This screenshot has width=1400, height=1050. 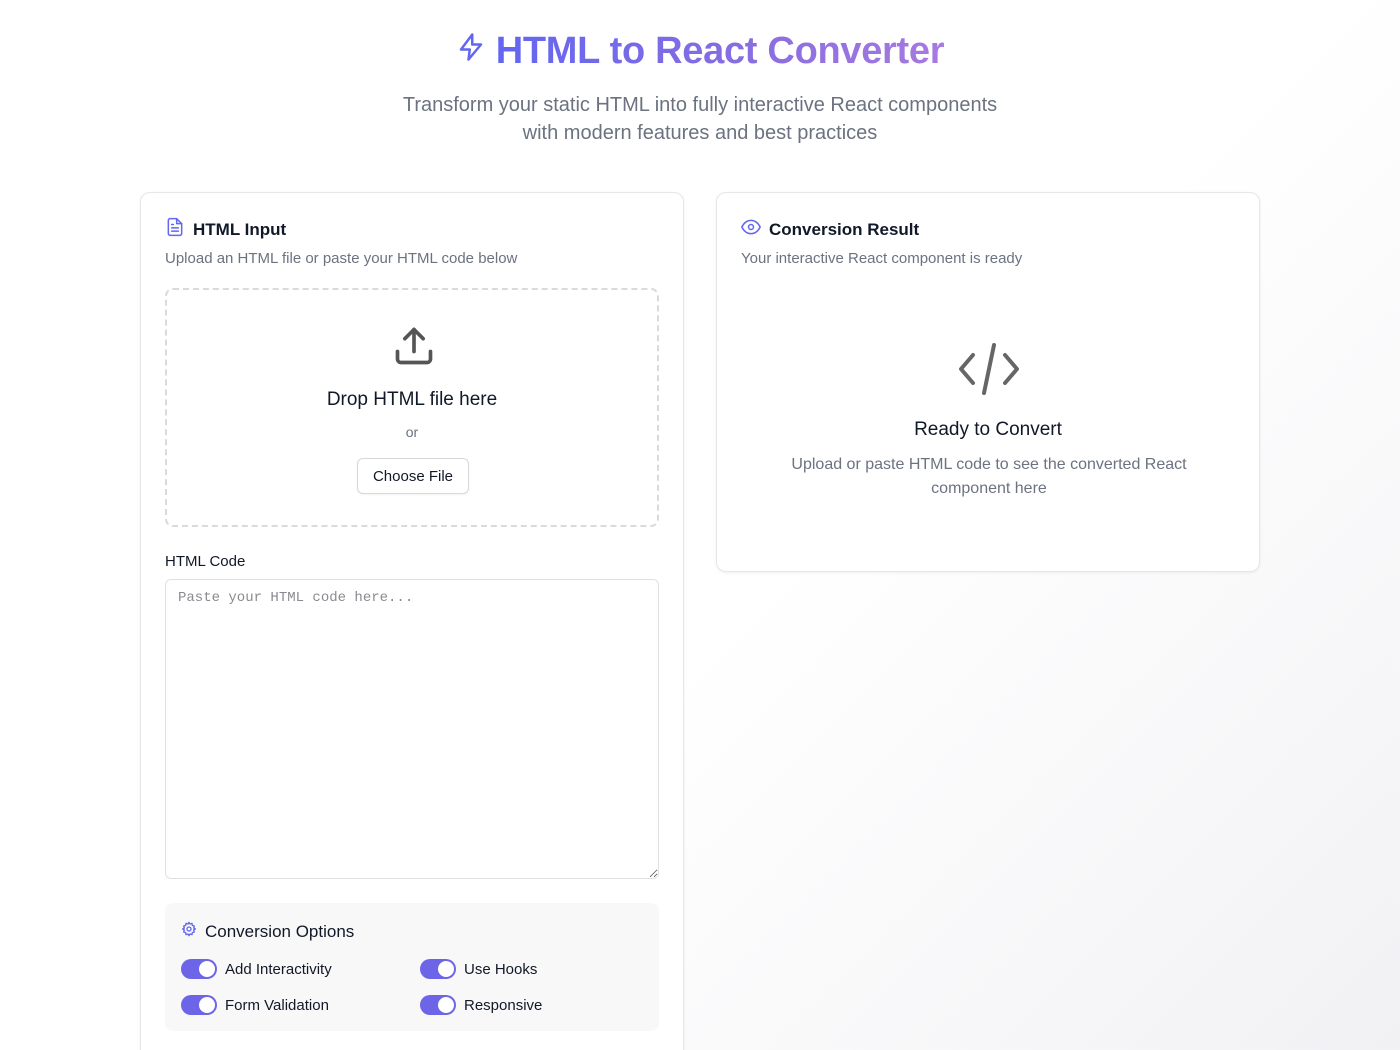 What do you see at coordinates (205, 561) in the screenshot?
I see `html-code-label: HTML Code` at bounding box center [205, 561].